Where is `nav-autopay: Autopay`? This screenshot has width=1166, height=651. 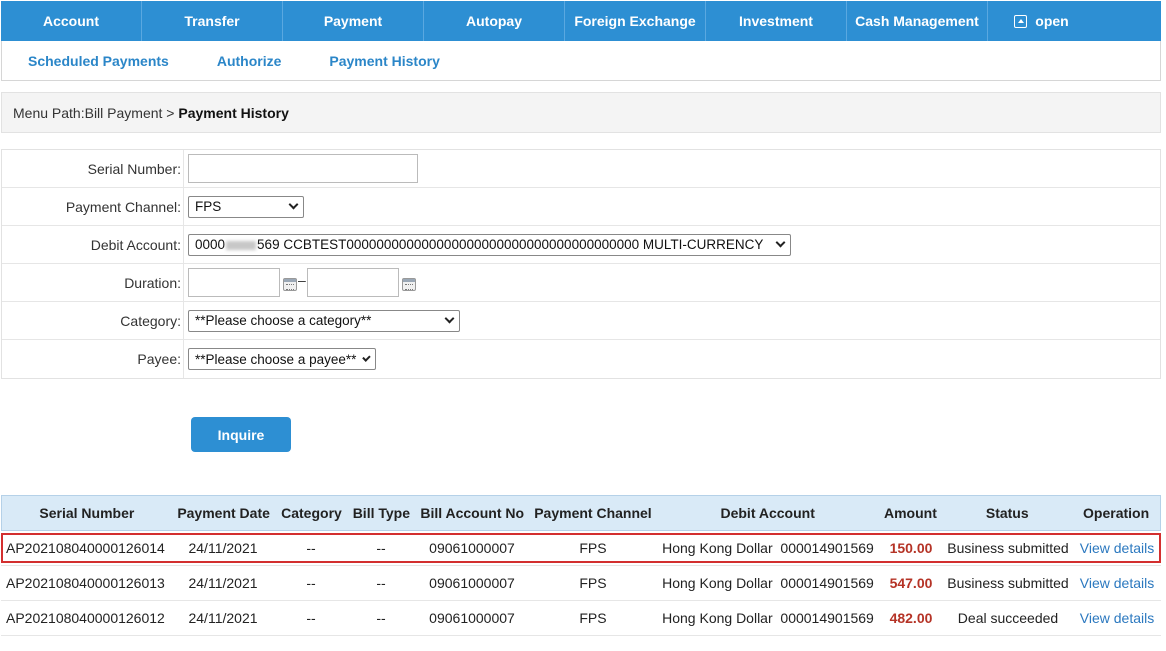
nav-autopay: Autopay is located at coordinates (494, 21).